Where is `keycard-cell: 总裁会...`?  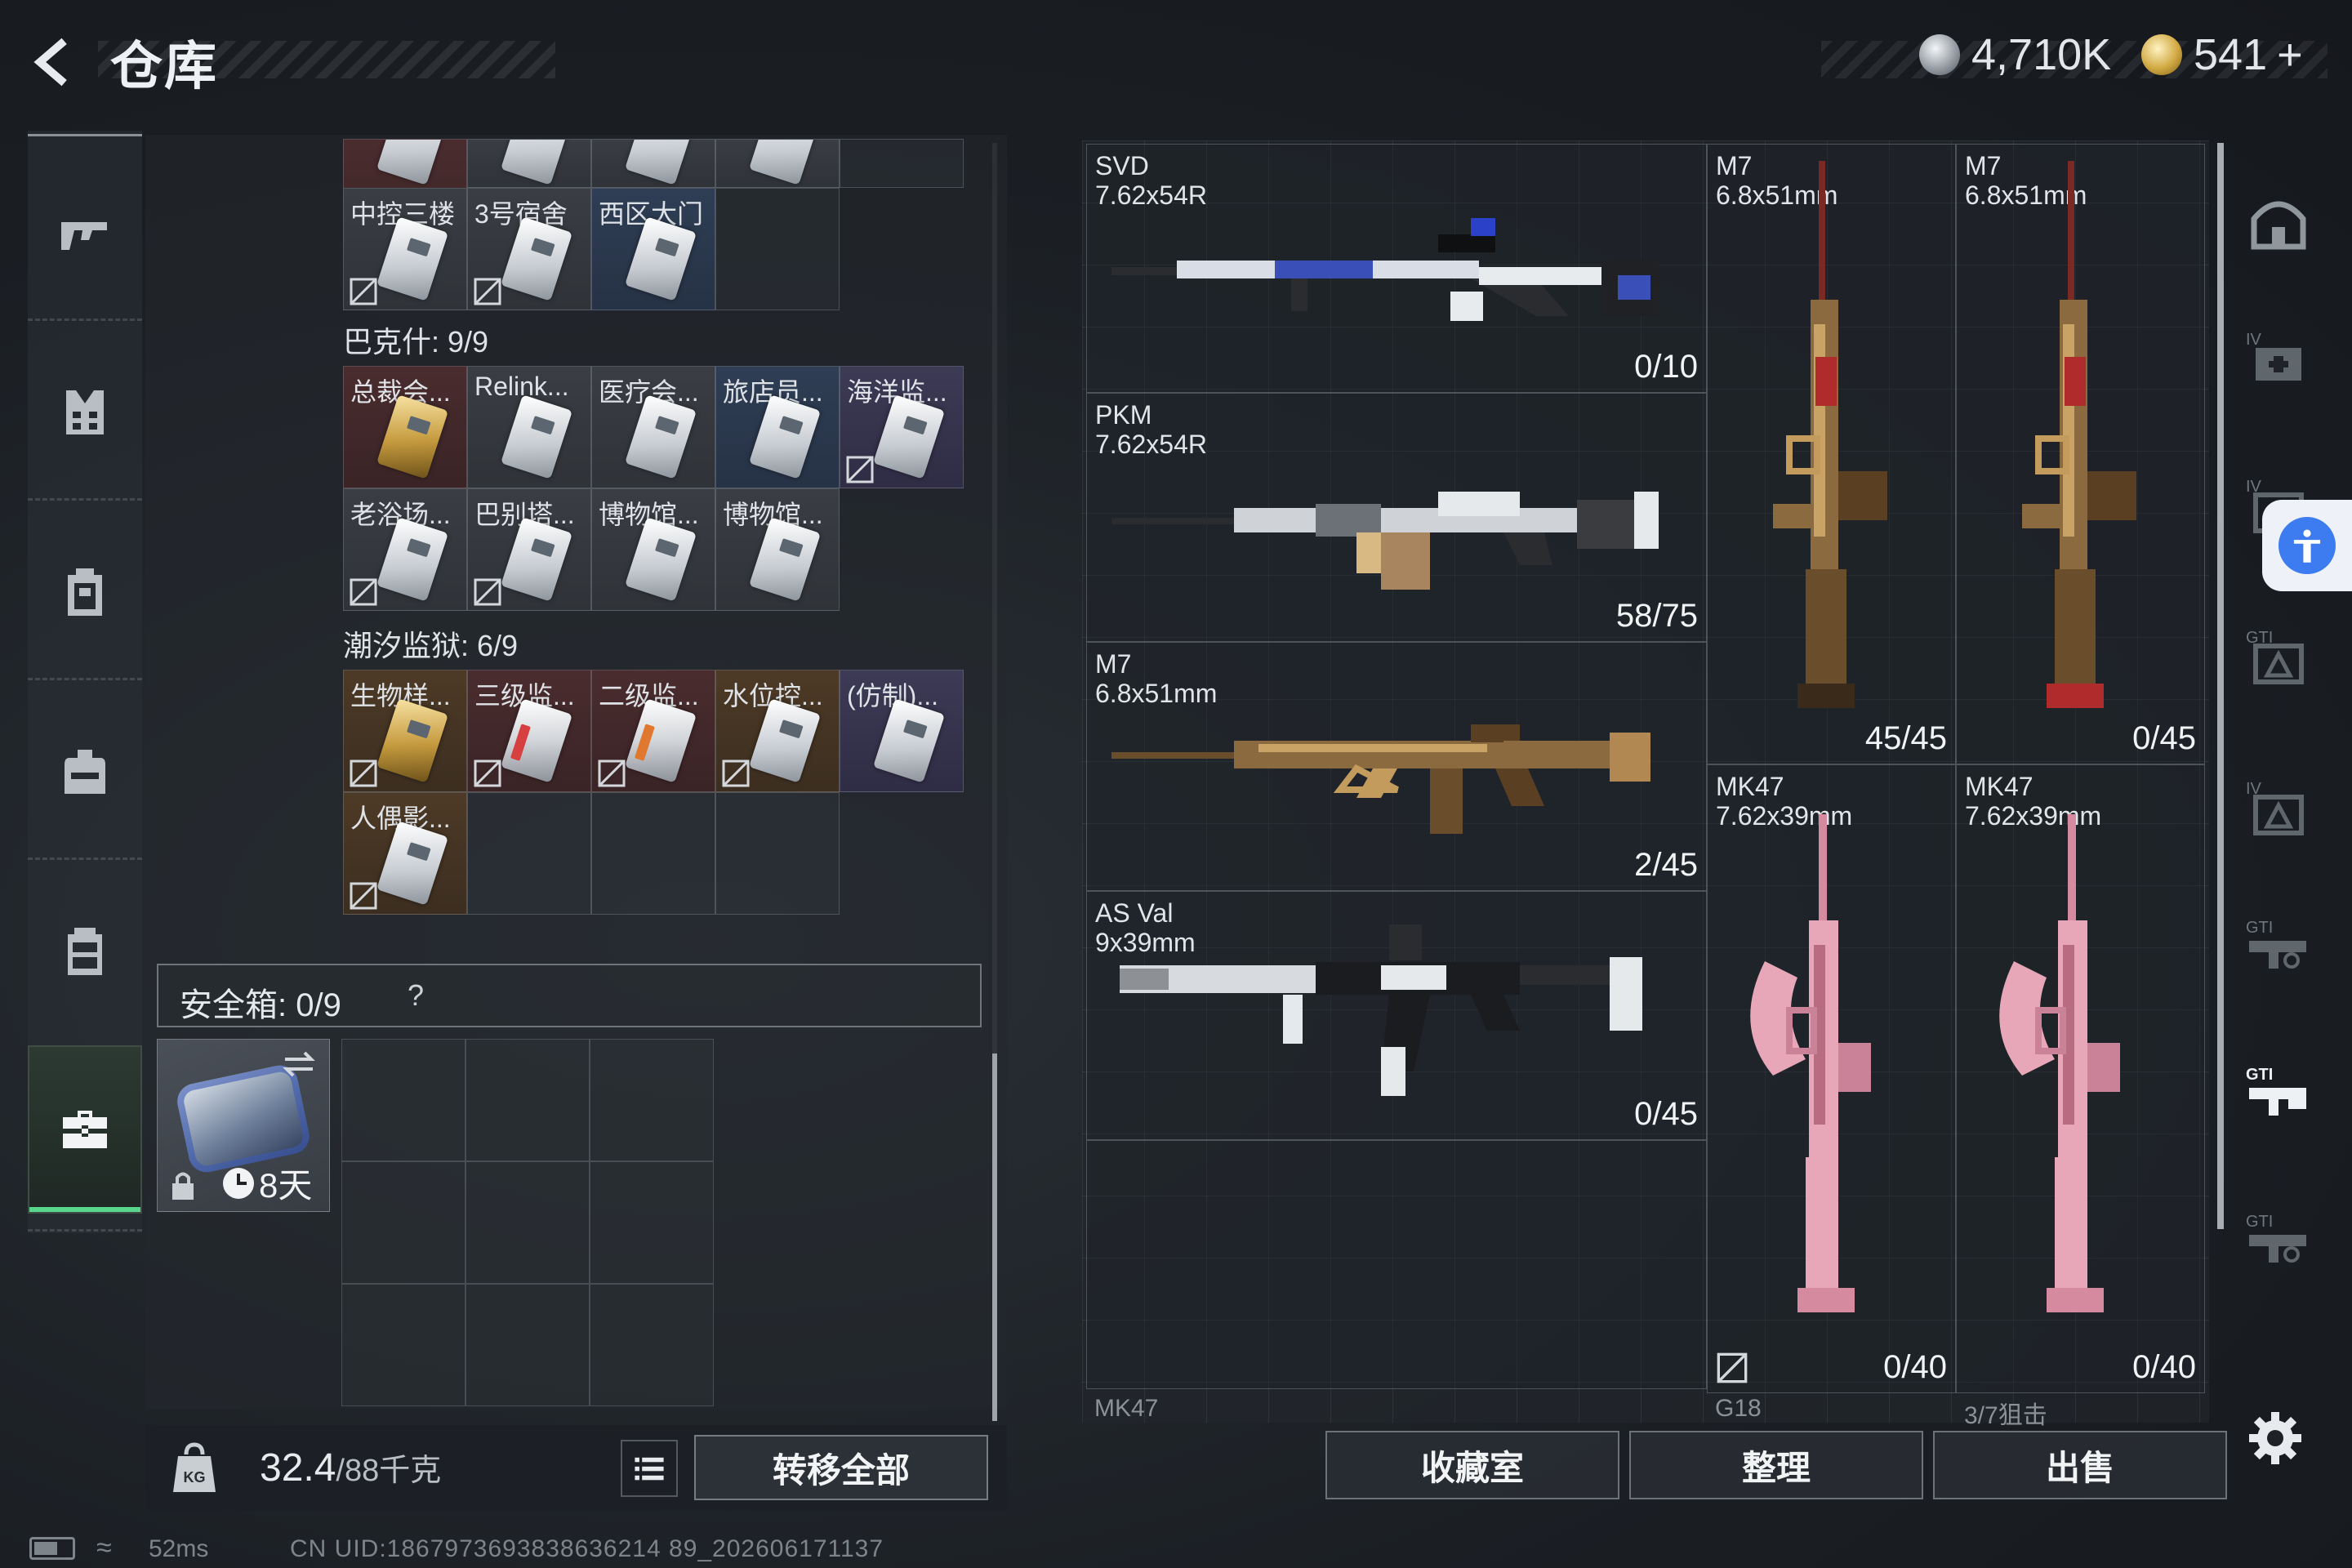 keycard-cell: 总裁会... is located at coordinates (405, 427).